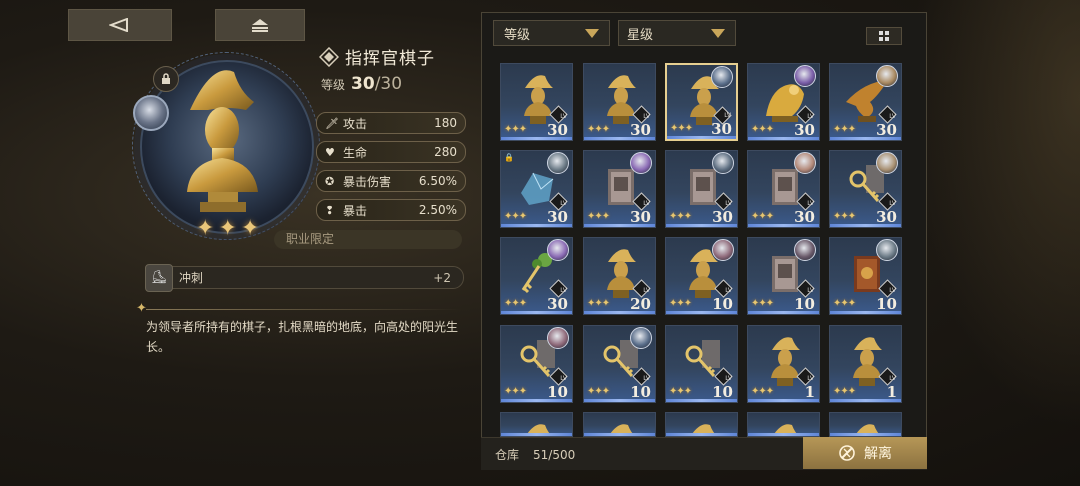 This screenshot has height=486, width=1080. Describe the element at coordinates (878, 454) in the screenshot. I see `release-label: 解离` at that location.